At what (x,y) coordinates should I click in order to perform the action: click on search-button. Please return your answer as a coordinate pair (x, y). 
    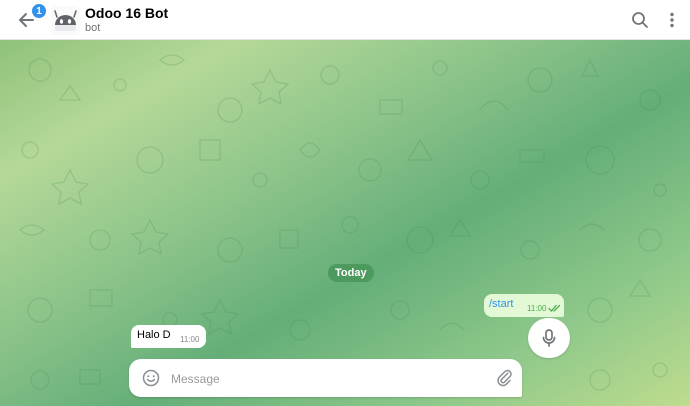
    Looking at the image, I should click on (640, 20).